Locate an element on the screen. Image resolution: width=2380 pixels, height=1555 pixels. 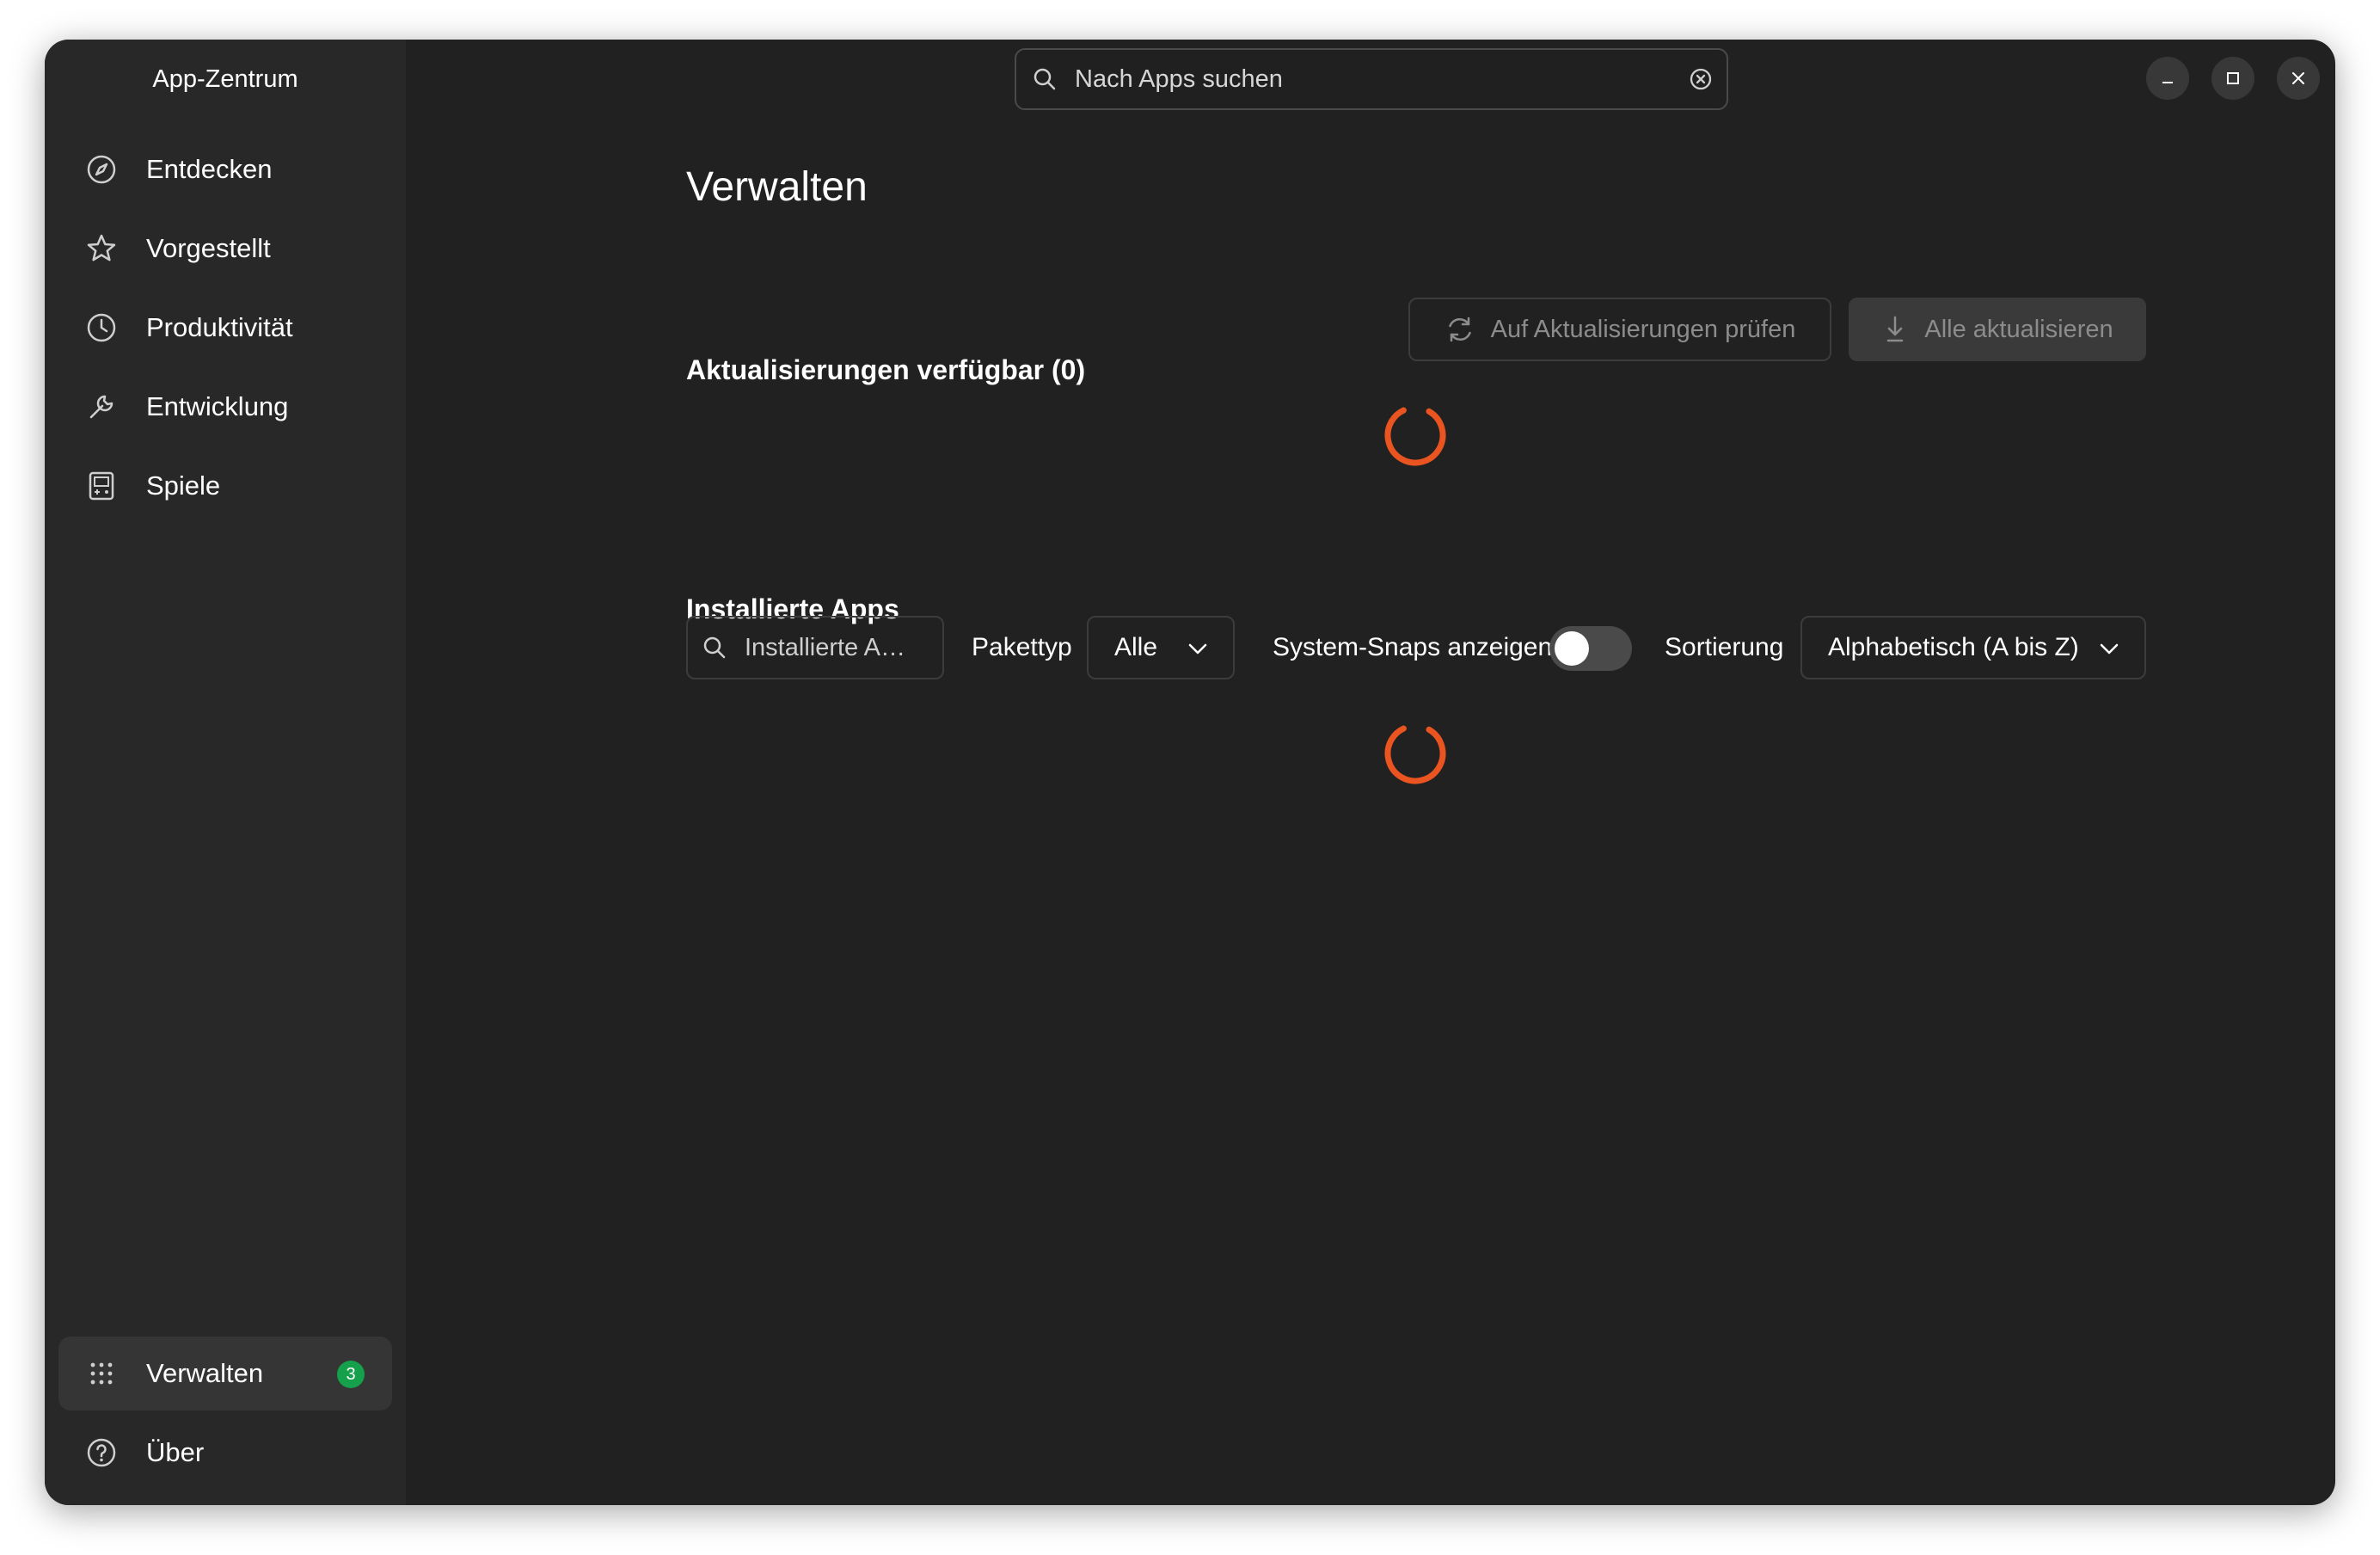
maximize-button is located at coordinates (2232, 78).